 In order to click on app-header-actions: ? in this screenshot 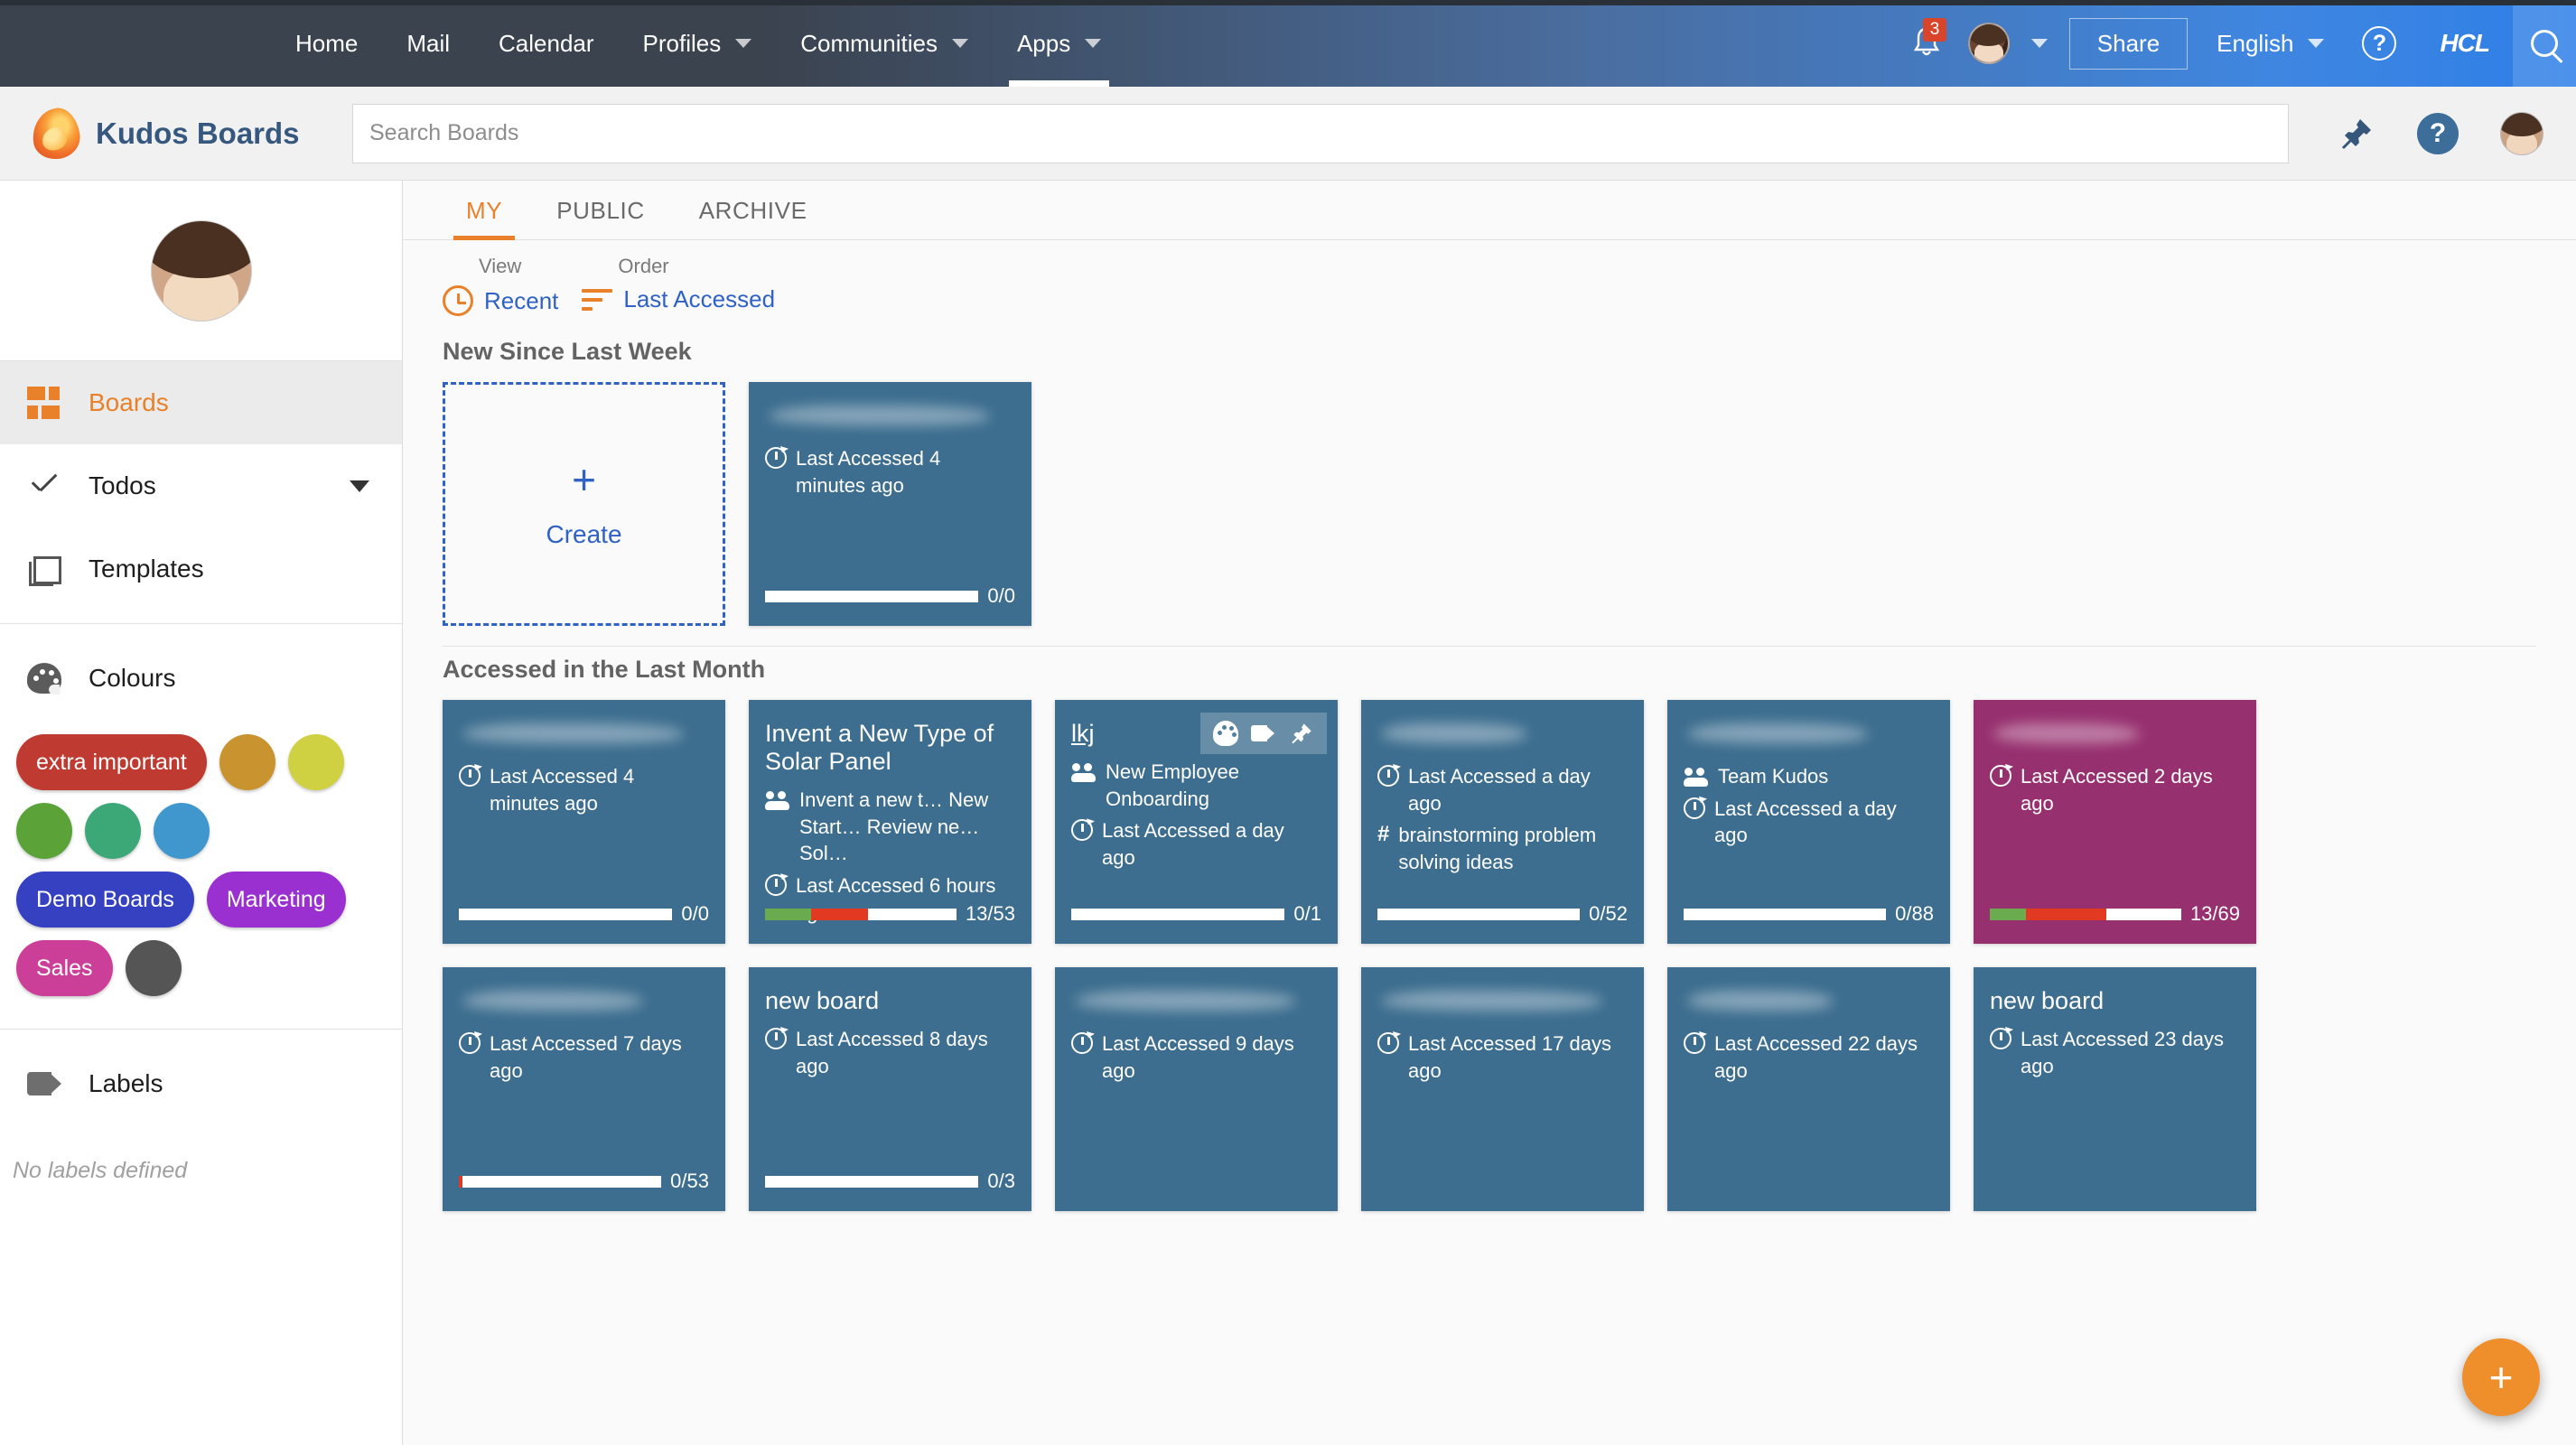, I will do `click(2432, 133)`.